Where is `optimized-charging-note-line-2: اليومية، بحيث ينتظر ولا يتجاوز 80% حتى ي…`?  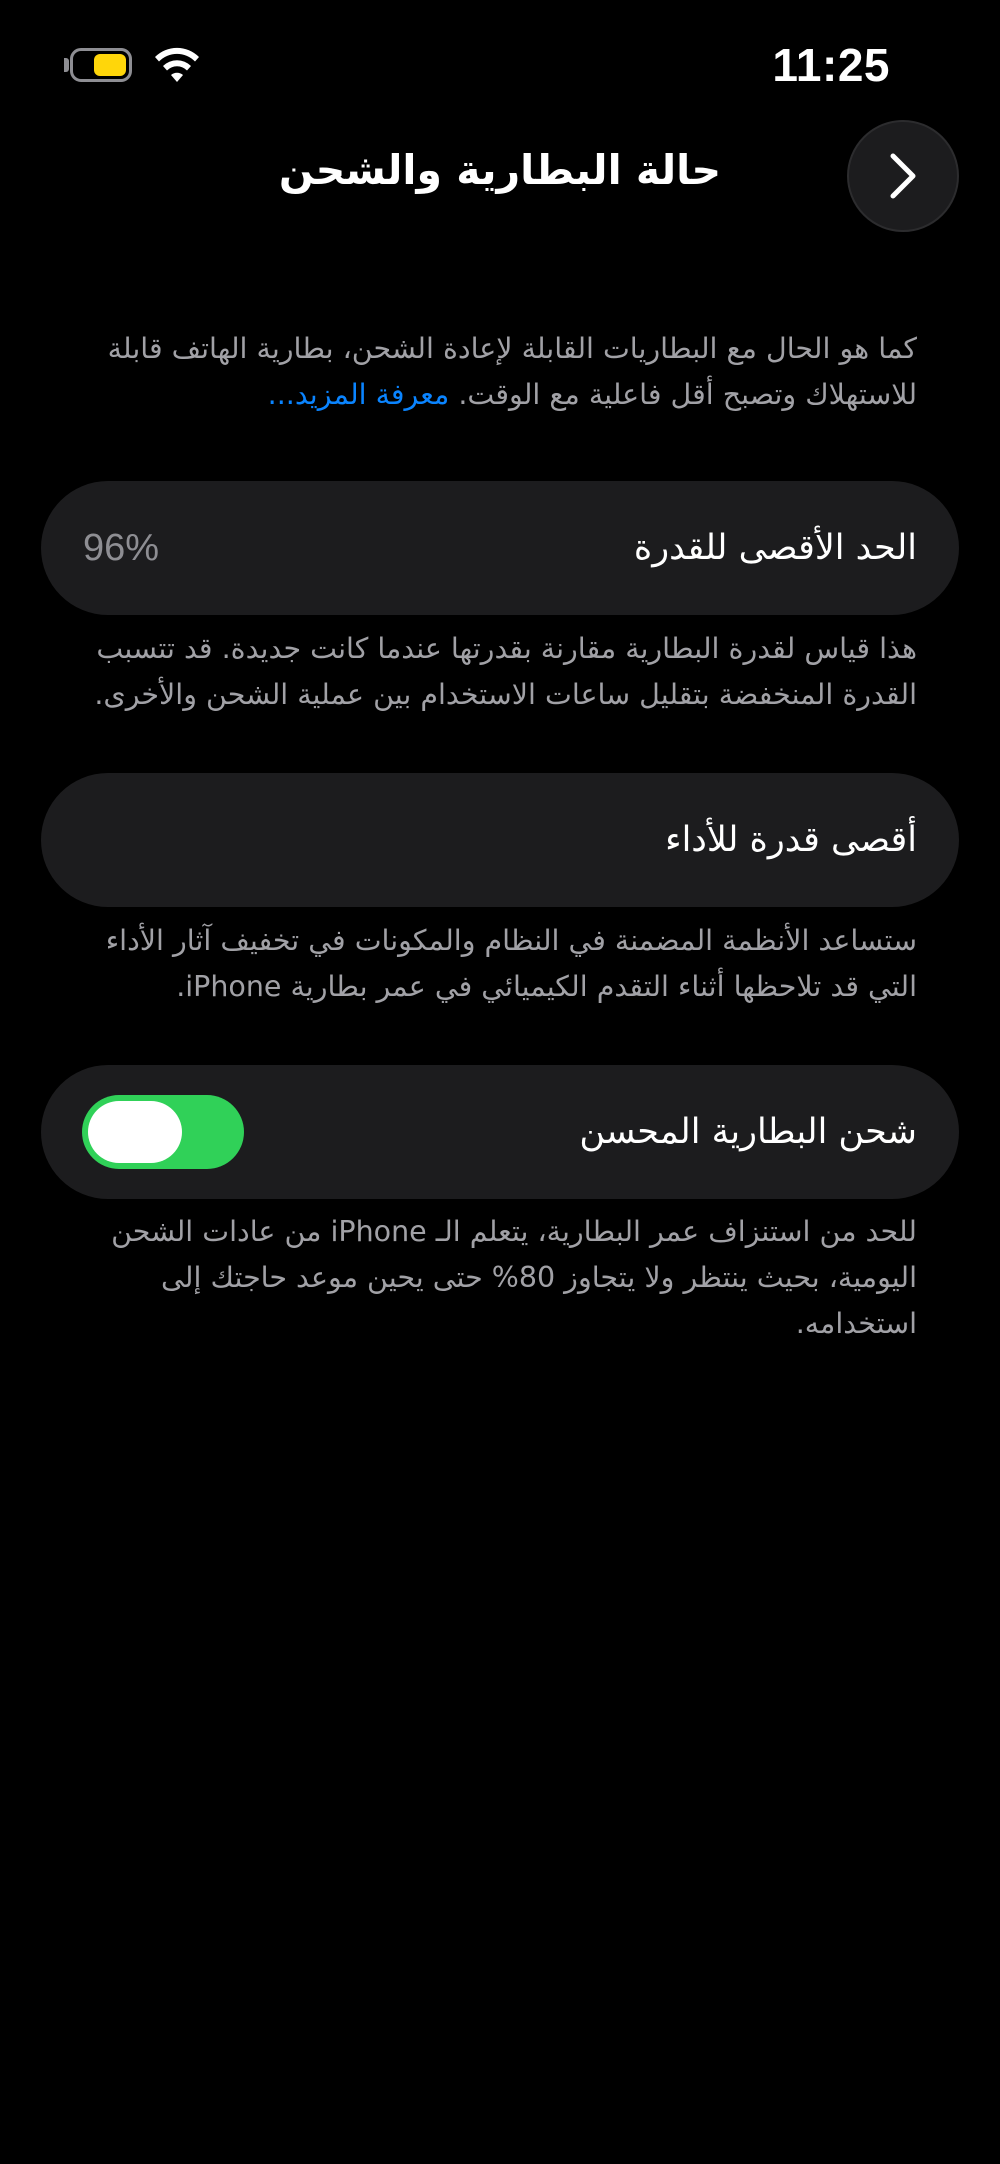
optimized-charging-note-line-2: اليومية، بحيث ينتظر ولا يتجاوز 80% حتى ي… is located at coordinates (539, 1277).